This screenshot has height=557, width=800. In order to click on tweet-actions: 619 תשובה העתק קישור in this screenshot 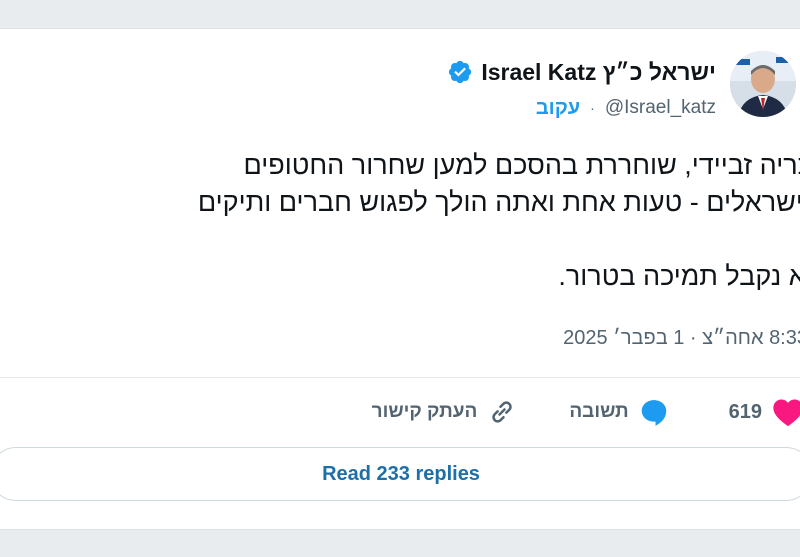, I will do `click(586, 412)`.